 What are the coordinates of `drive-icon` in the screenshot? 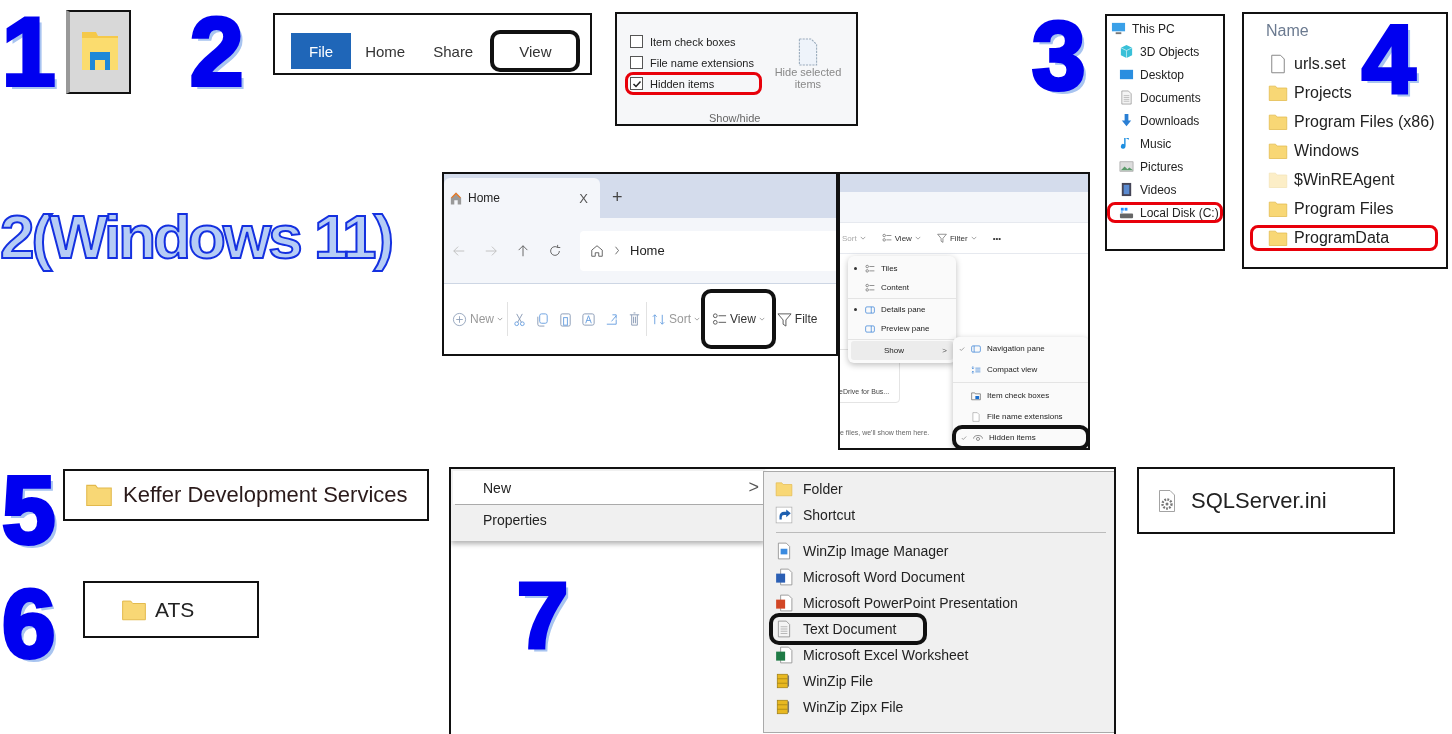 It's located at (1126, 212).